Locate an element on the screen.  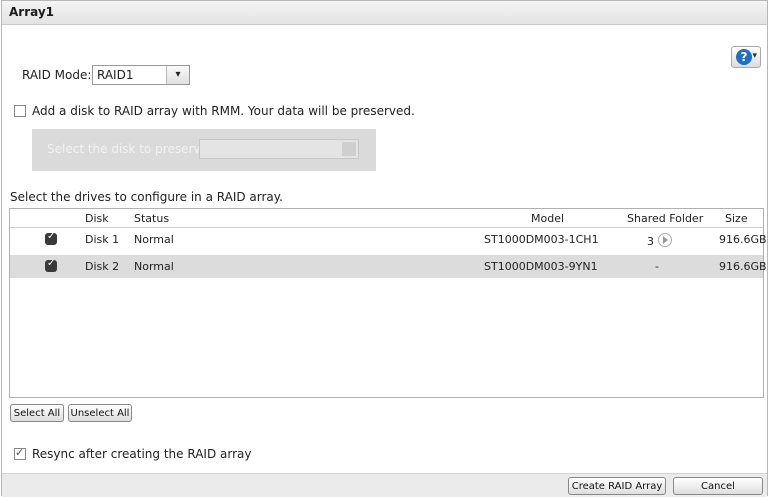
resync-checkbox is located at coordinates (20, 453).